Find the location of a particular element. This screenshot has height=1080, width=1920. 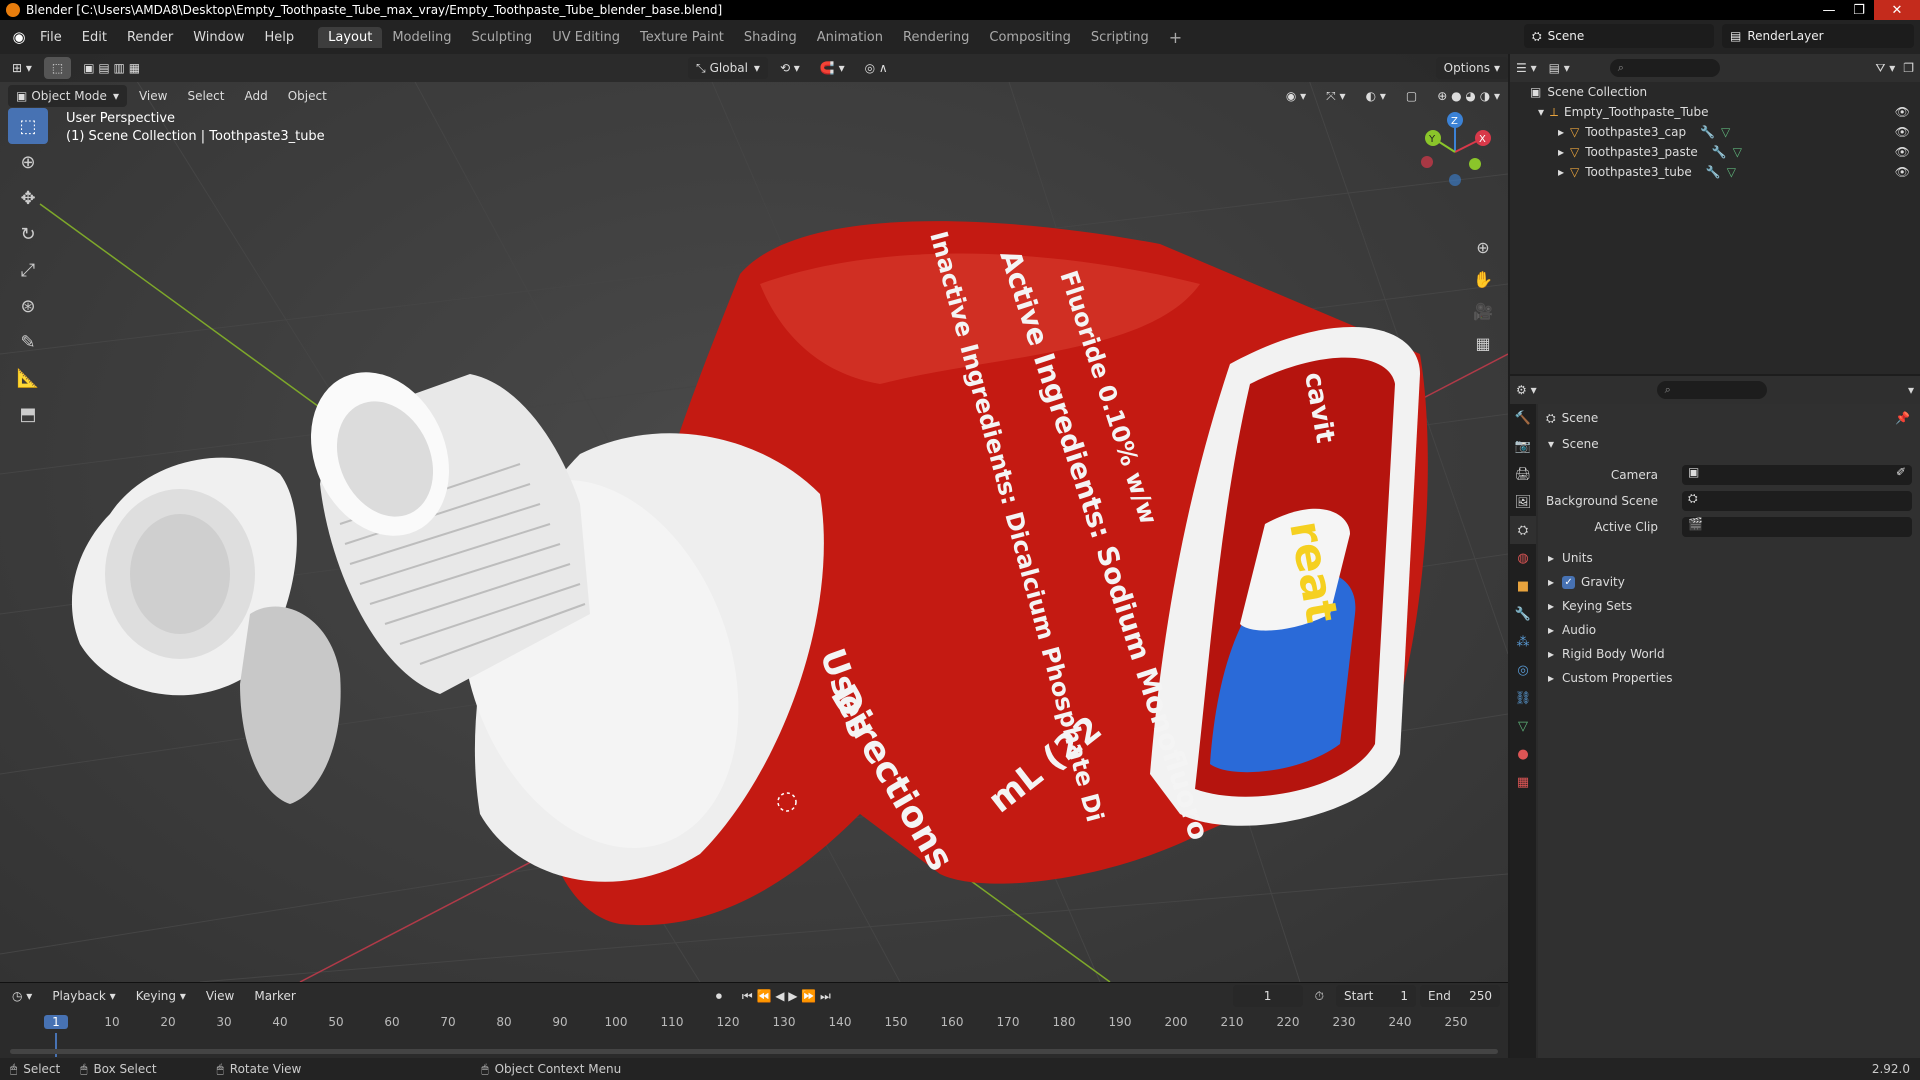

background-scene-field: ⛭ is located at coordinates (1797, 501).